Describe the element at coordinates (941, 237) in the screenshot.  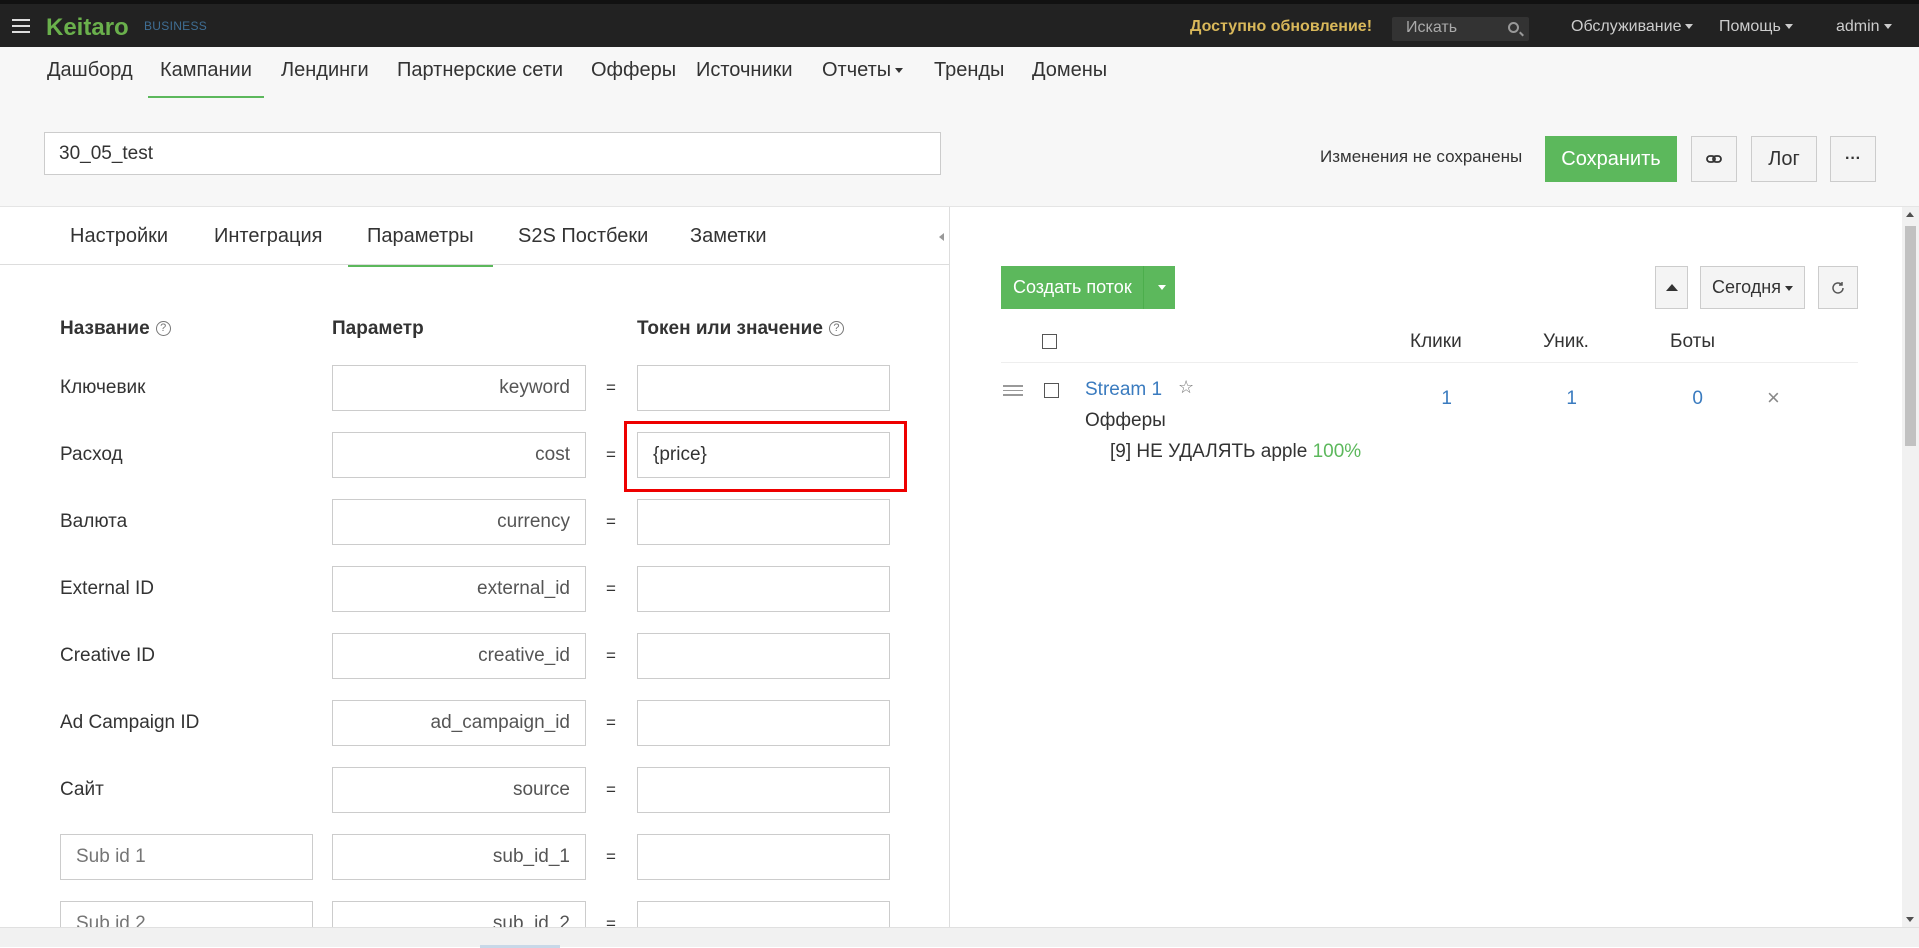
I see `collapse-icon` at that location.